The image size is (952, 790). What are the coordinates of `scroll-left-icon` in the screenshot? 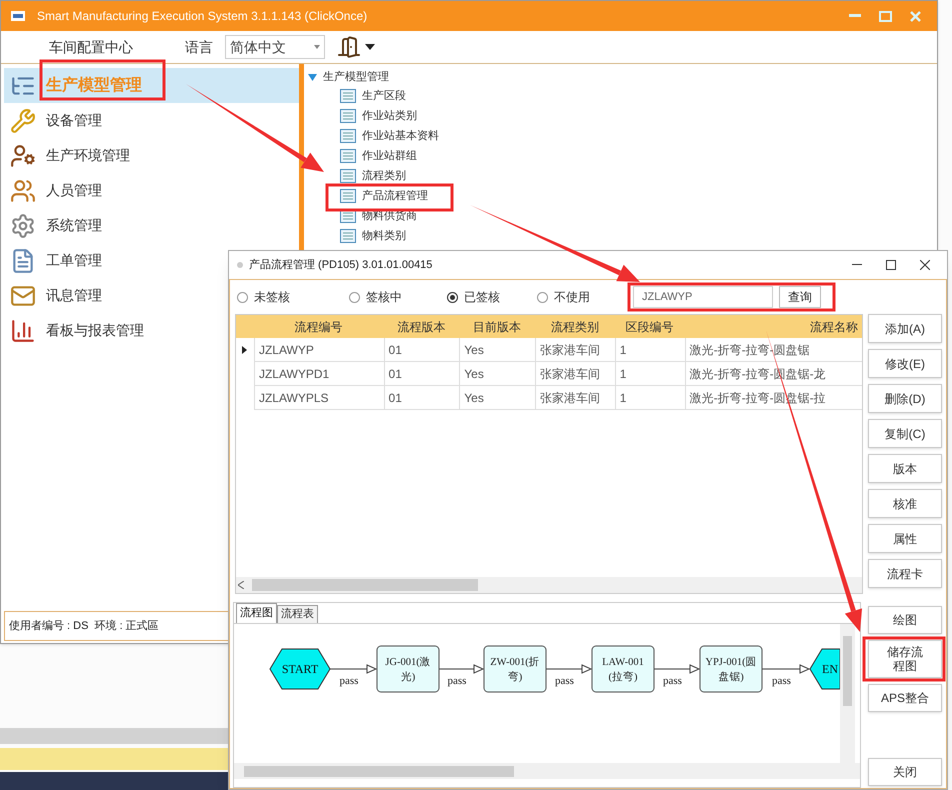 It's located at (241, 585).